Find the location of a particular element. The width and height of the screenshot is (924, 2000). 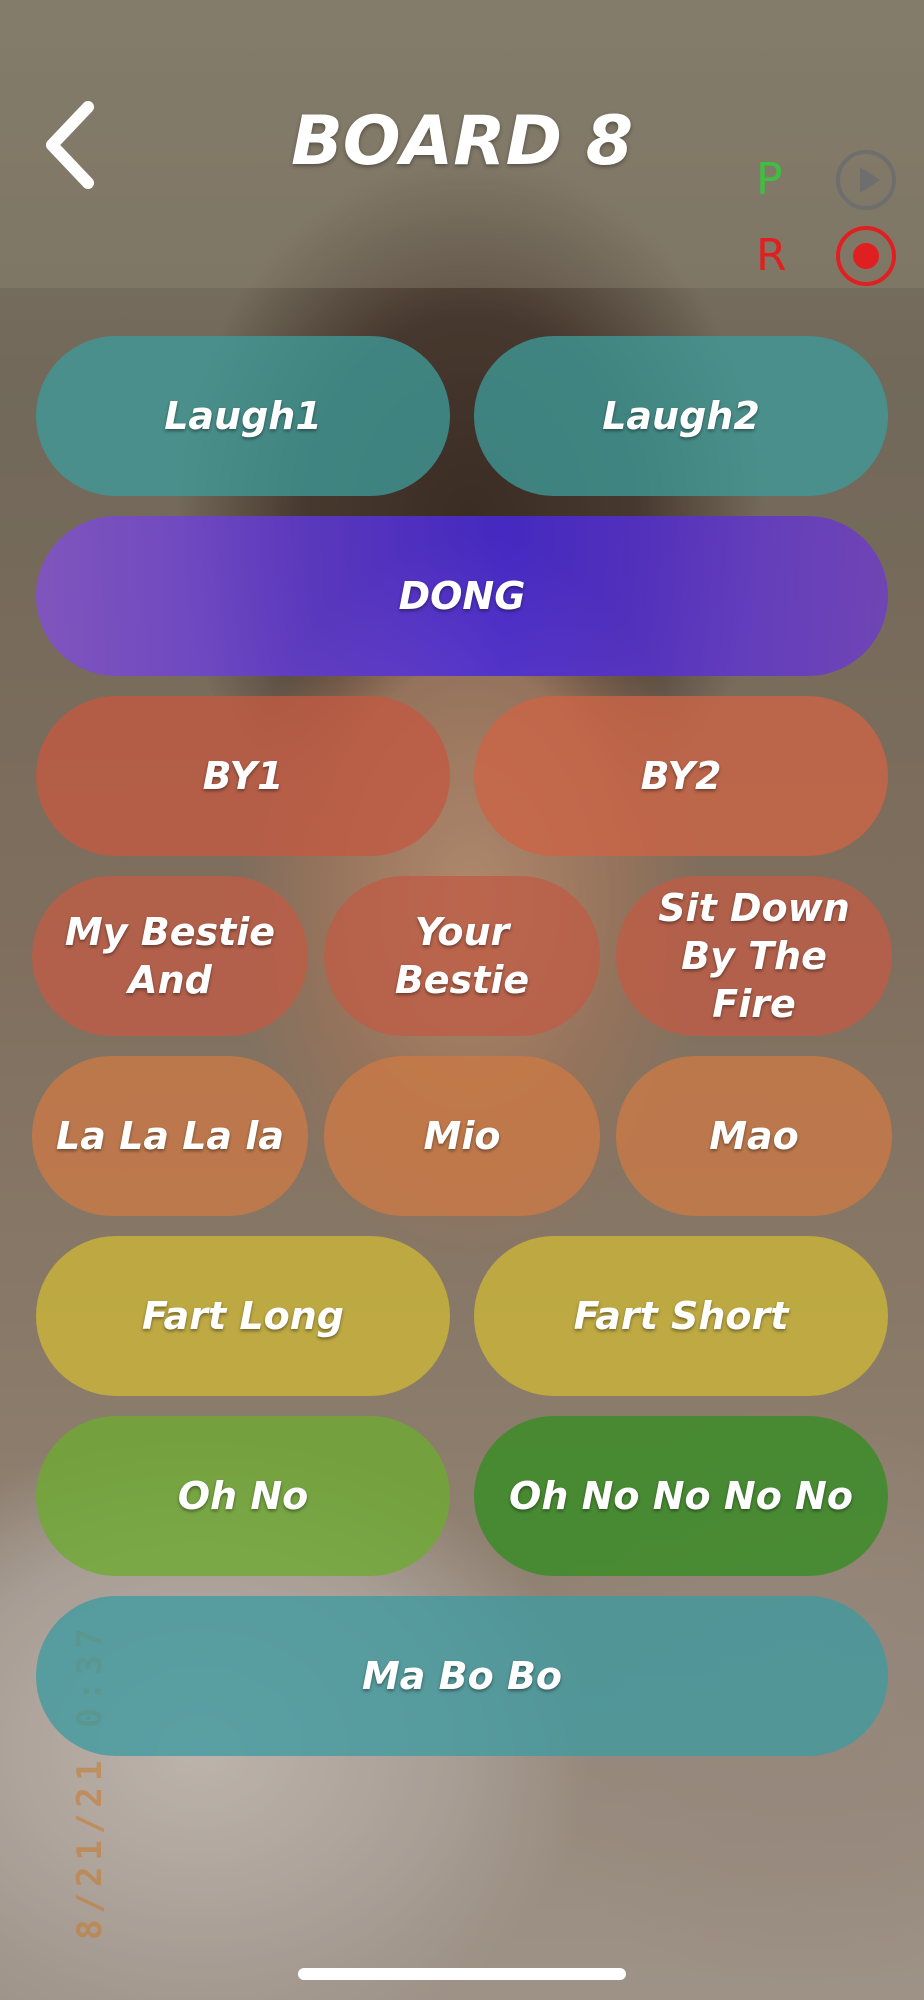

sound-button-your-bestie: Your Bestie is located at coordinates (462, 956).